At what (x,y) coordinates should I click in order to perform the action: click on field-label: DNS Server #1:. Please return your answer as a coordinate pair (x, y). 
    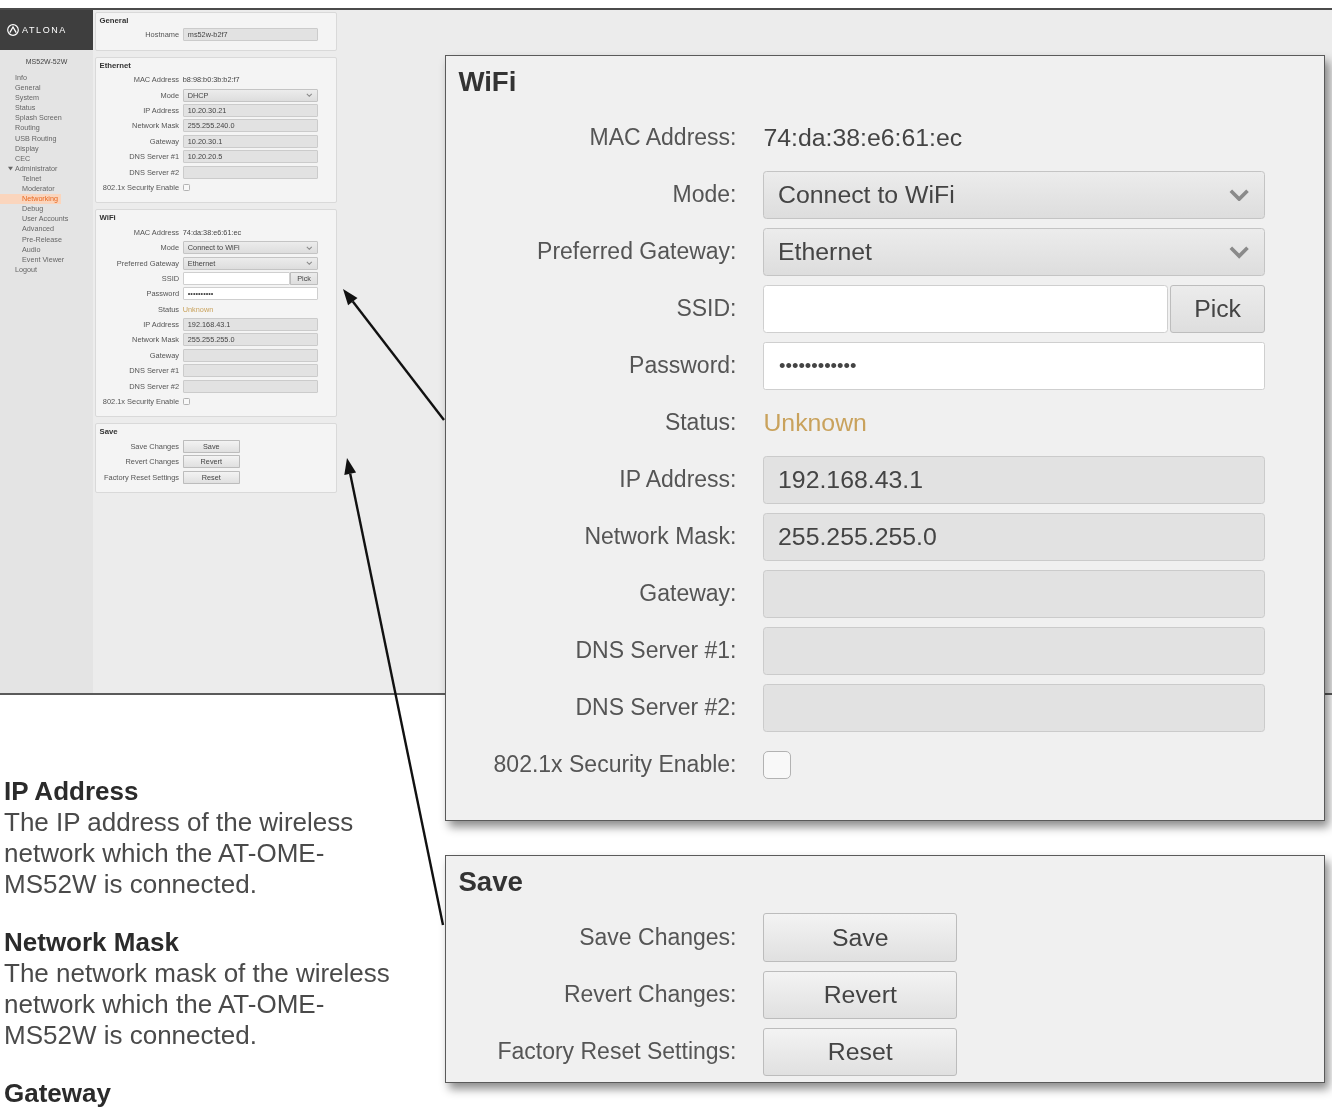
    Looking at the image, I should click on (656, 650).